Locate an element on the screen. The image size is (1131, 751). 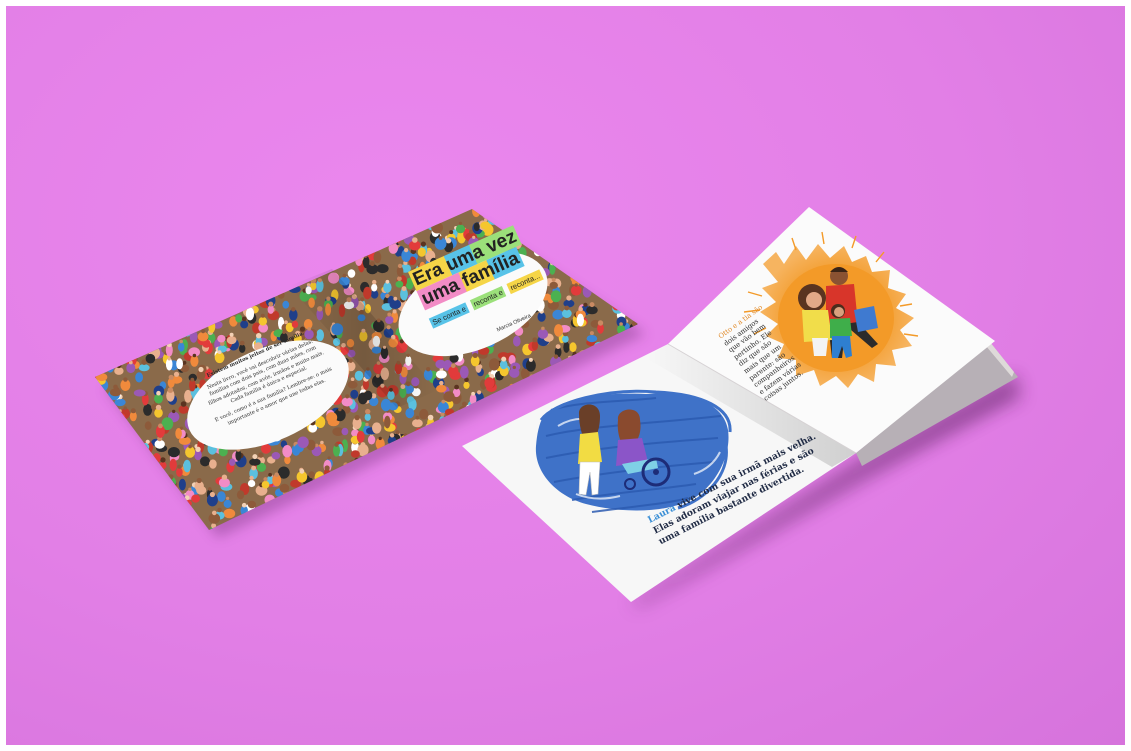
blue-scribble-illustration is located at coordinates (633, 451).